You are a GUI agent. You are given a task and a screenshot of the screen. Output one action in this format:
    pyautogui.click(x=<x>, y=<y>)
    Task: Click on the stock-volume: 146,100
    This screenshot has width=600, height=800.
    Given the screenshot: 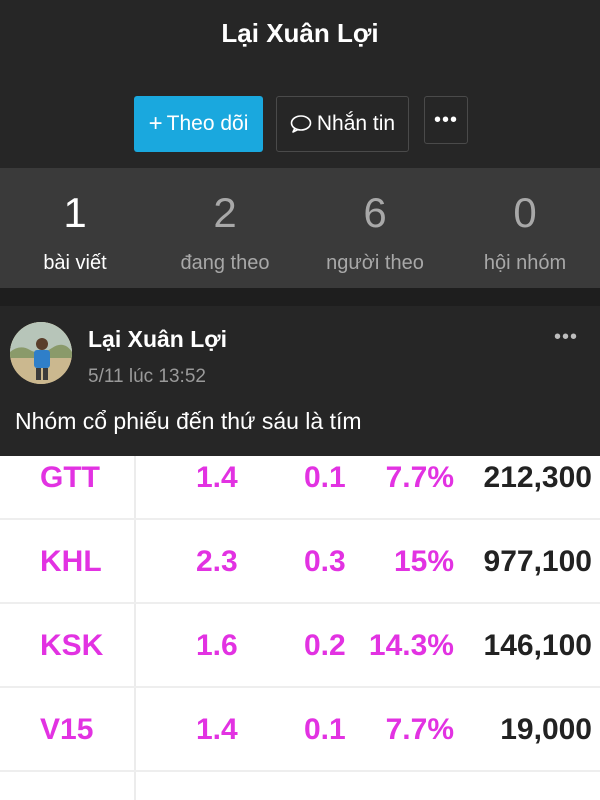 What is the action you would take?
    pyautogui.click(x=537, y=645)
    